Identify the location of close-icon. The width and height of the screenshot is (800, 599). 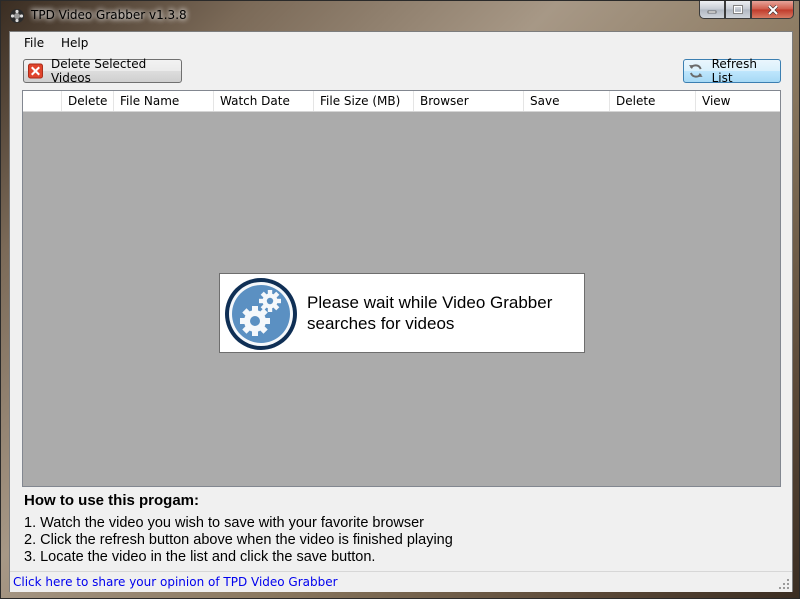
(772, 9).